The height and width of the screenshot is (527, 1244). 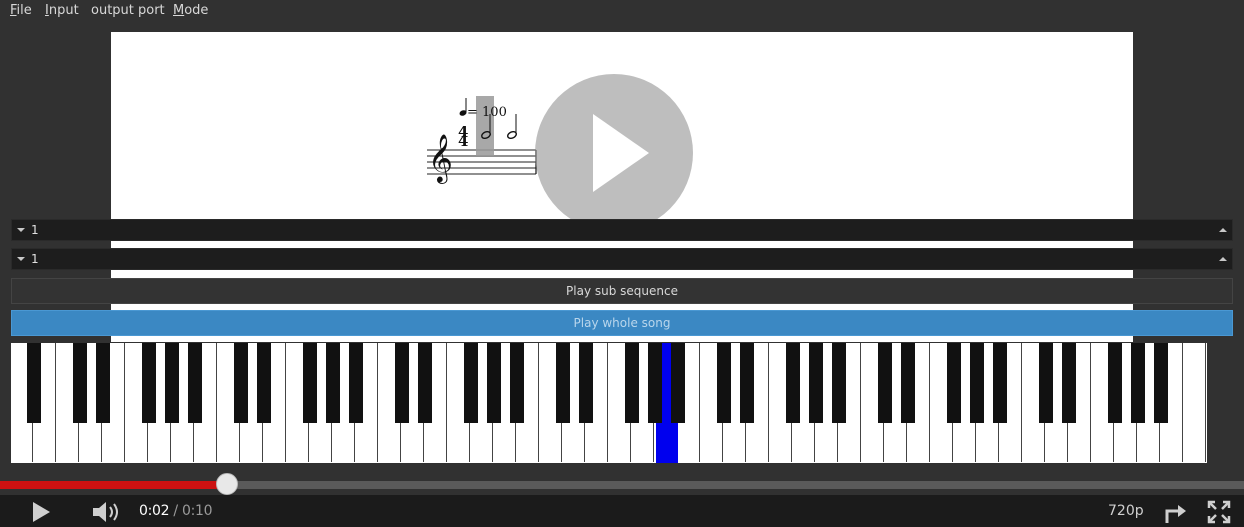 I want to click on video-play-overlay-button, so click(x=614, y=153).